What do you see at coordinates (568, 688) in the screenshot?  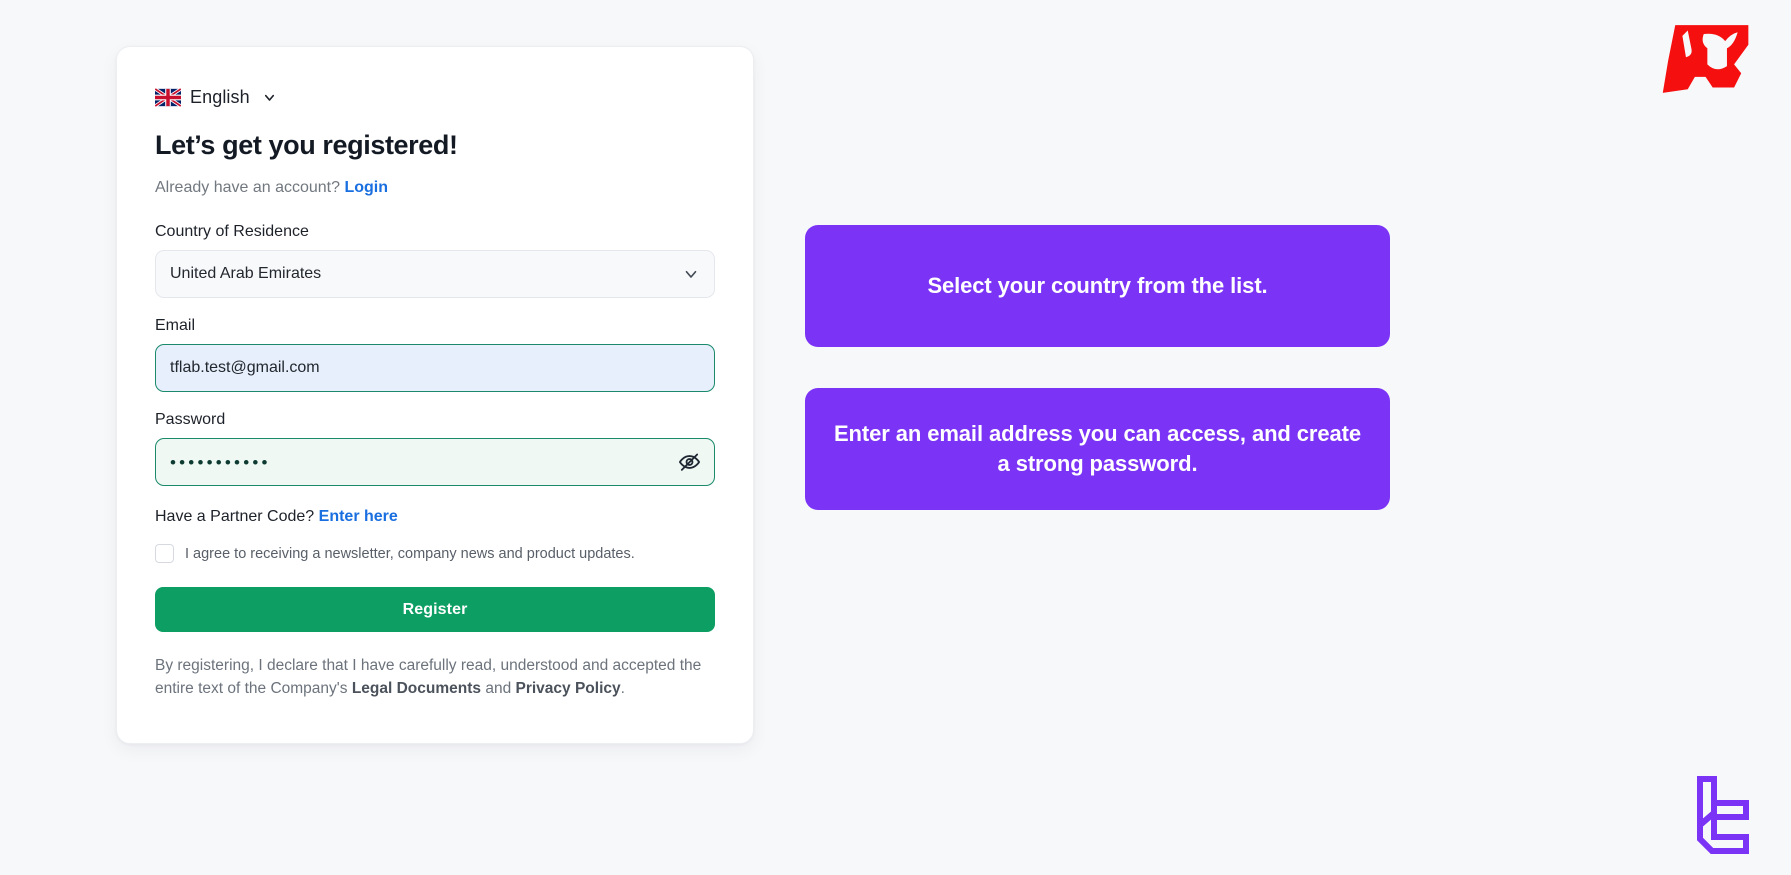 I see `privacy-policy-link: Privacy Policy` at bounding box center [568, 688].